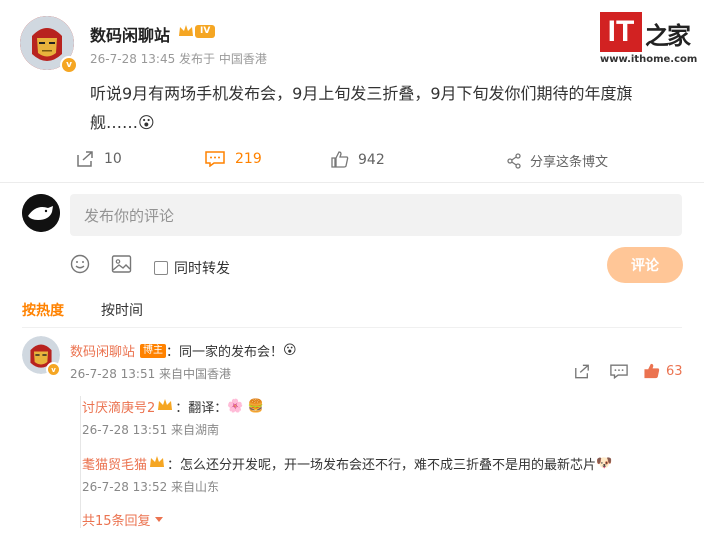 Image resolution: width=704 pixels, height=535 pixels. I want to click on sort-by-hot-tab: 按热度, so click(43, 310).